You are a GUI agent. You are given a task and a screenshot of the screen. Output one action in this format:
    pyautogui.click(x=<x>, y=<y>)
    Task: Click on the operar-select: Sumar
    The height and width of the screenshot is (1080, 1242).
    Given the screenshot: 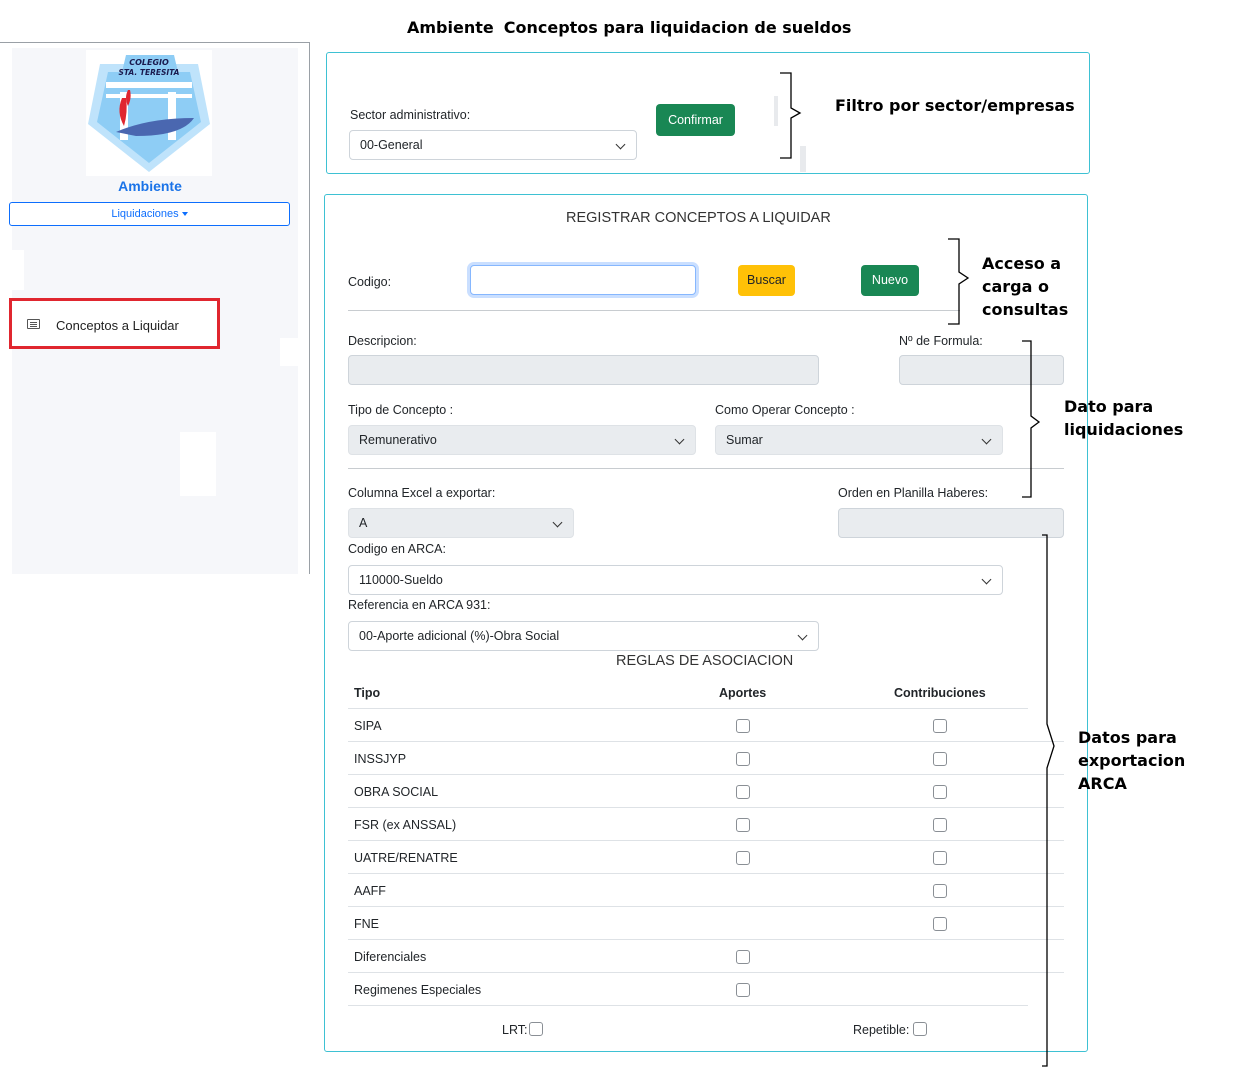 What is the action you would take?
    pyautogui.click(x=859, y=440)
    